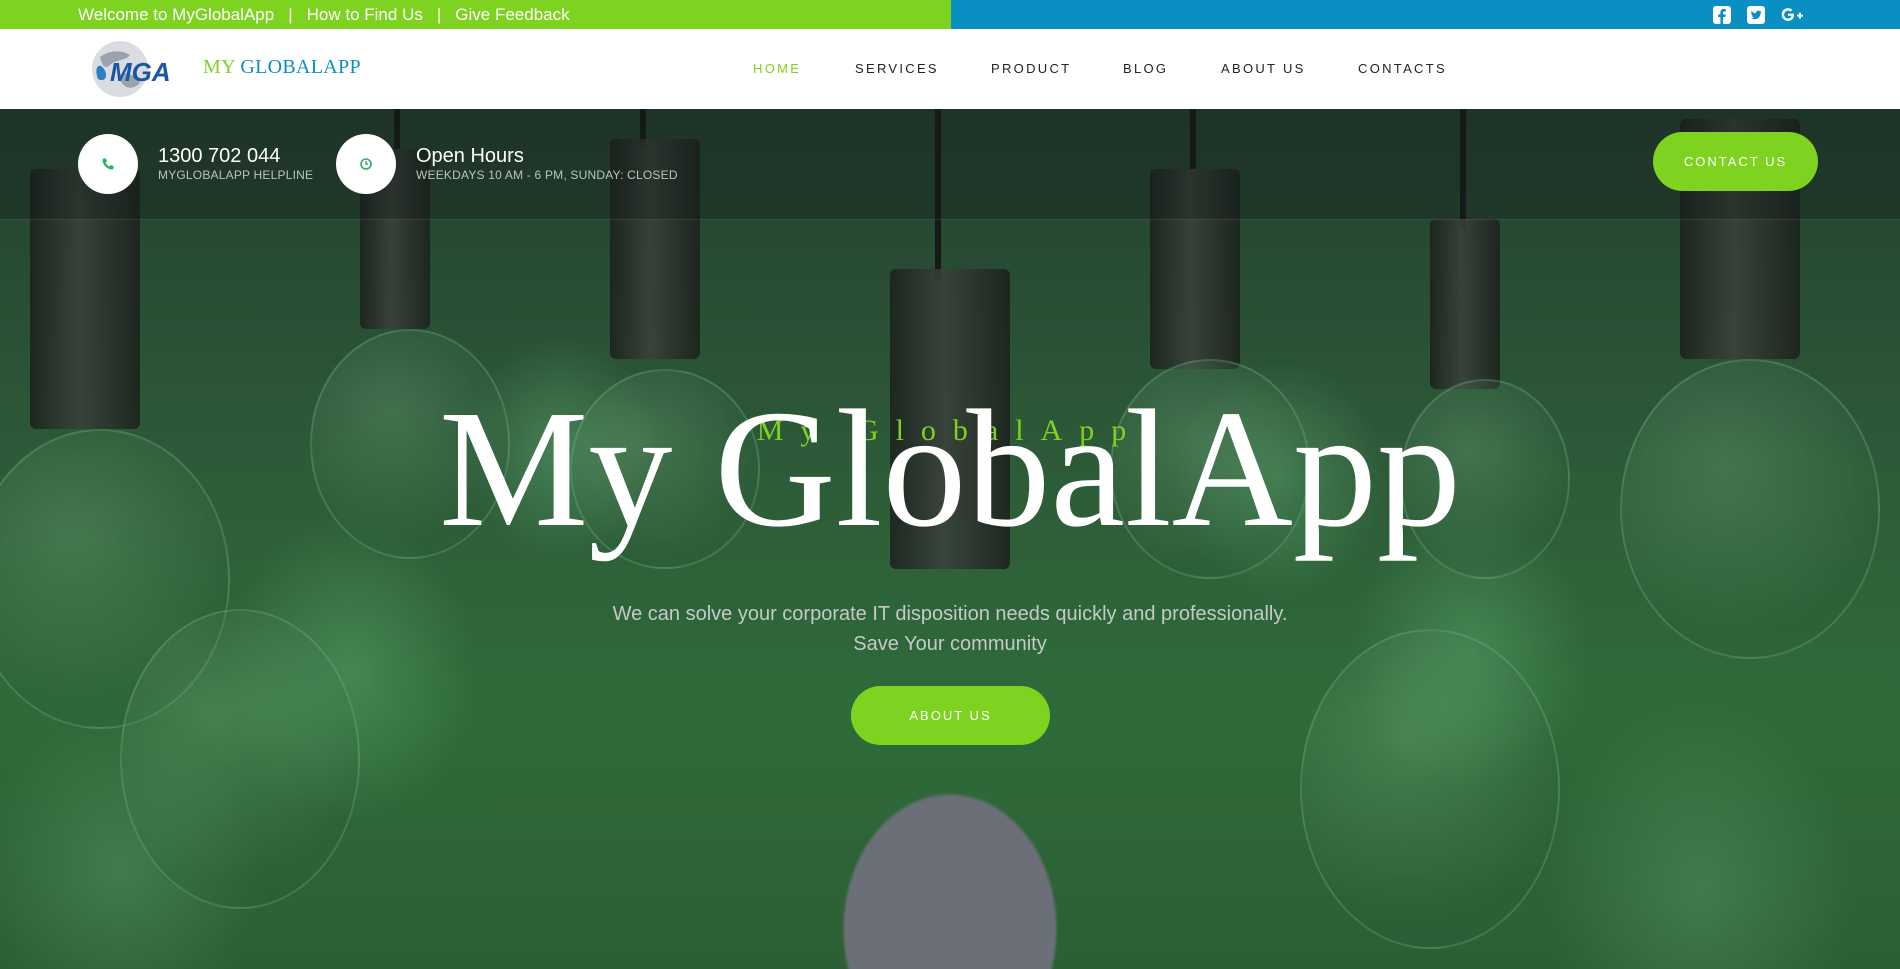  What do you see at coordinates (1794, 15) in the screenshot?
I see `google-plus-icon` at bounding box center [1794, 15].